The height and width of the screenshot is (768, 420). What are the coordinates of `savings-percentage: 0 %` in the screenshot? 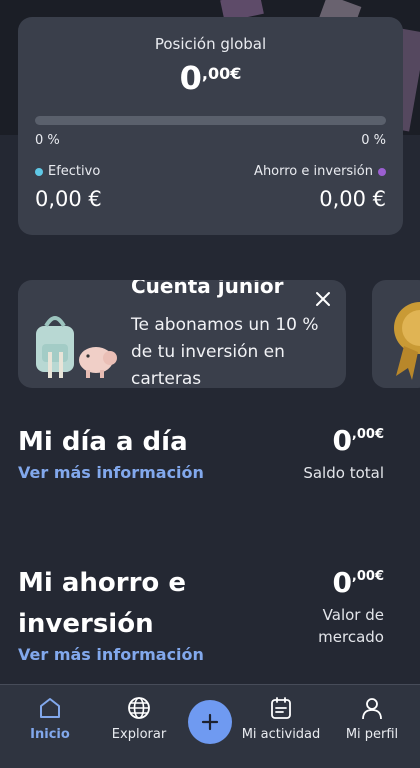 It's located at (373, 140).